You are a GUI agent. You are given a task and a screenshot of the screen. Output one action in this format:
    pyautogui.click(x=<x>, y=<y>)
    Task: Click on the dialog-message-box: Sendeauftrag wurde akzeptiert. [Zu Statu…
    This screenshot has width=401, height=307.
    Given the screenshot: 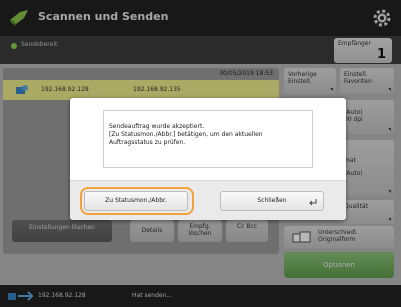 What is the action you would take?
    pyautogui.click(x=208, y=139)
    